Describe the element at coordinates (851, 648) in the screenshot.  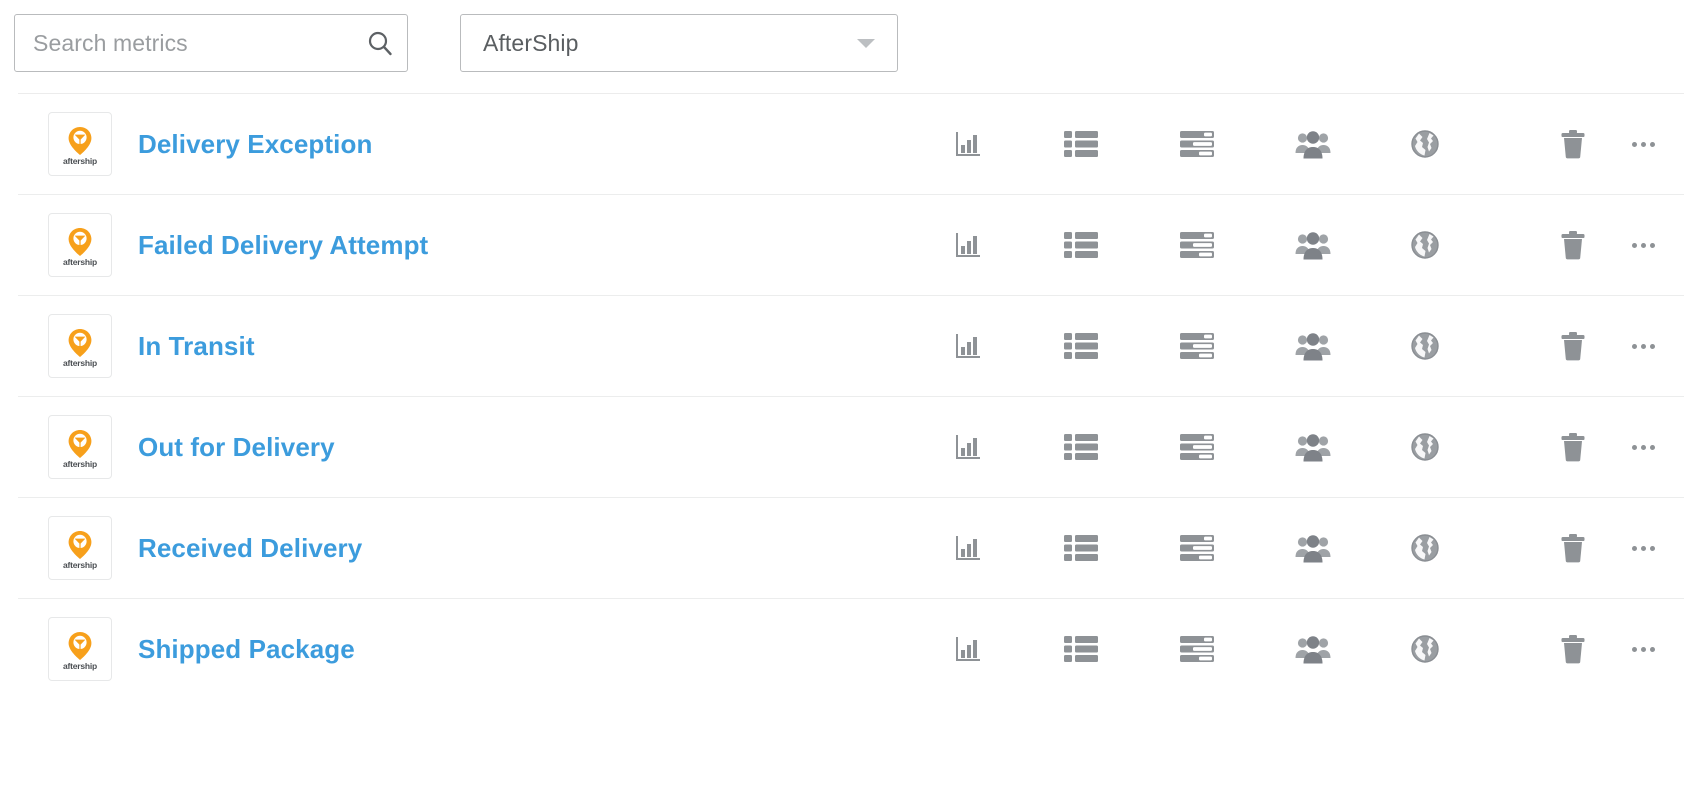
I see `metric-row: aftership Shipped Package` at that location.